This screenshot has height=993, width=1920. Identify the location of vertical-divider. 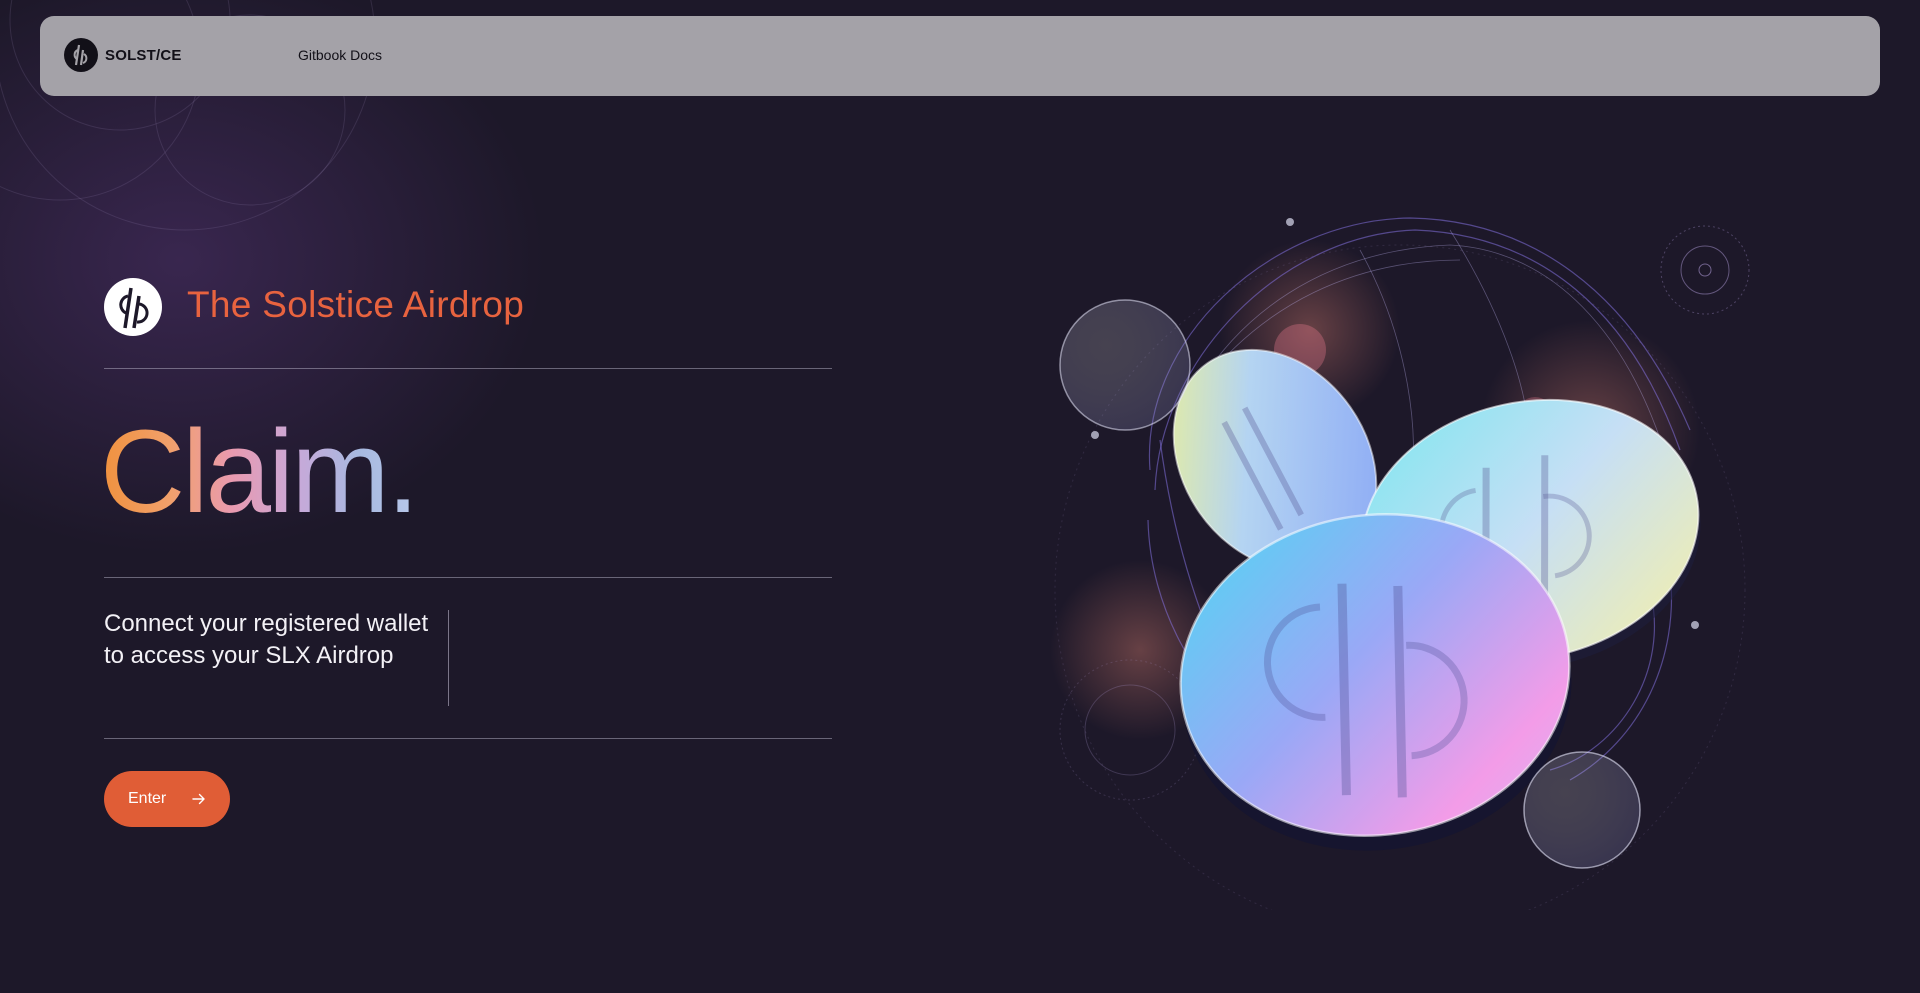
(448, 658).